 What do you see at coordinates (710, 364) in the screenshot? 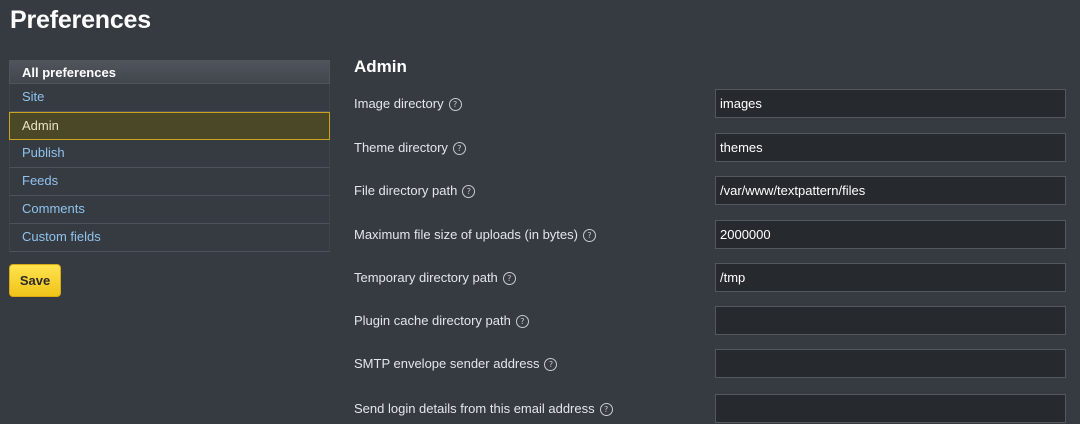
I see `pref-row-smtp-sender: SMTP envelope sender address?` at bounding box center [710, 364].